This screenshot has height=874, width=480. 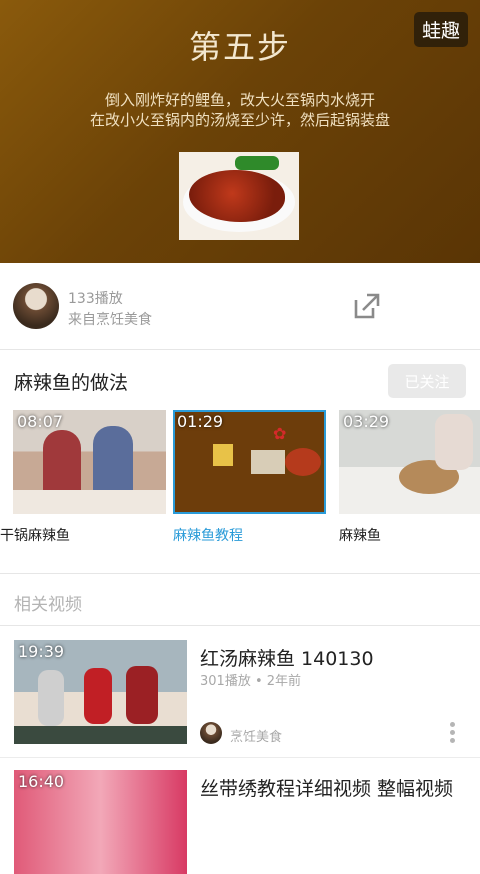 I want to click on episode-duration: 03:29, so click(x=366, y=421).